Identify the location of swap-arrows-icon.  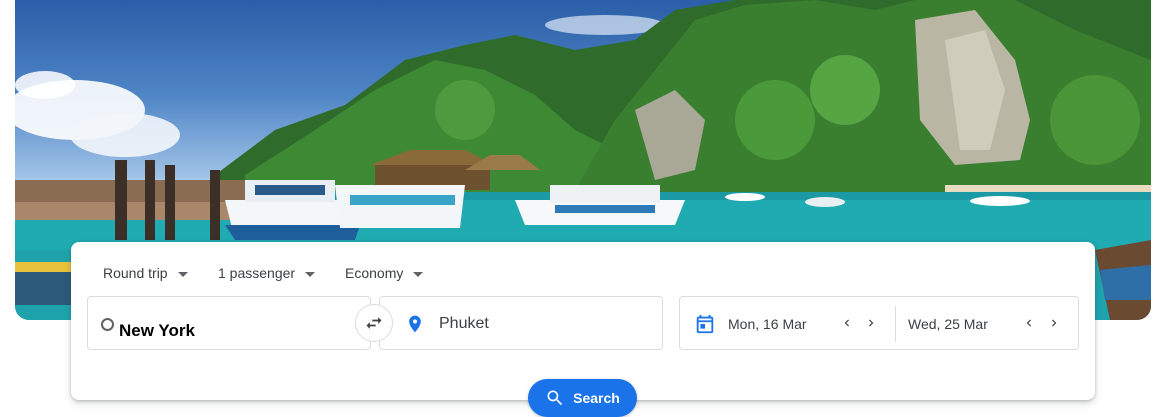
(374, 323).